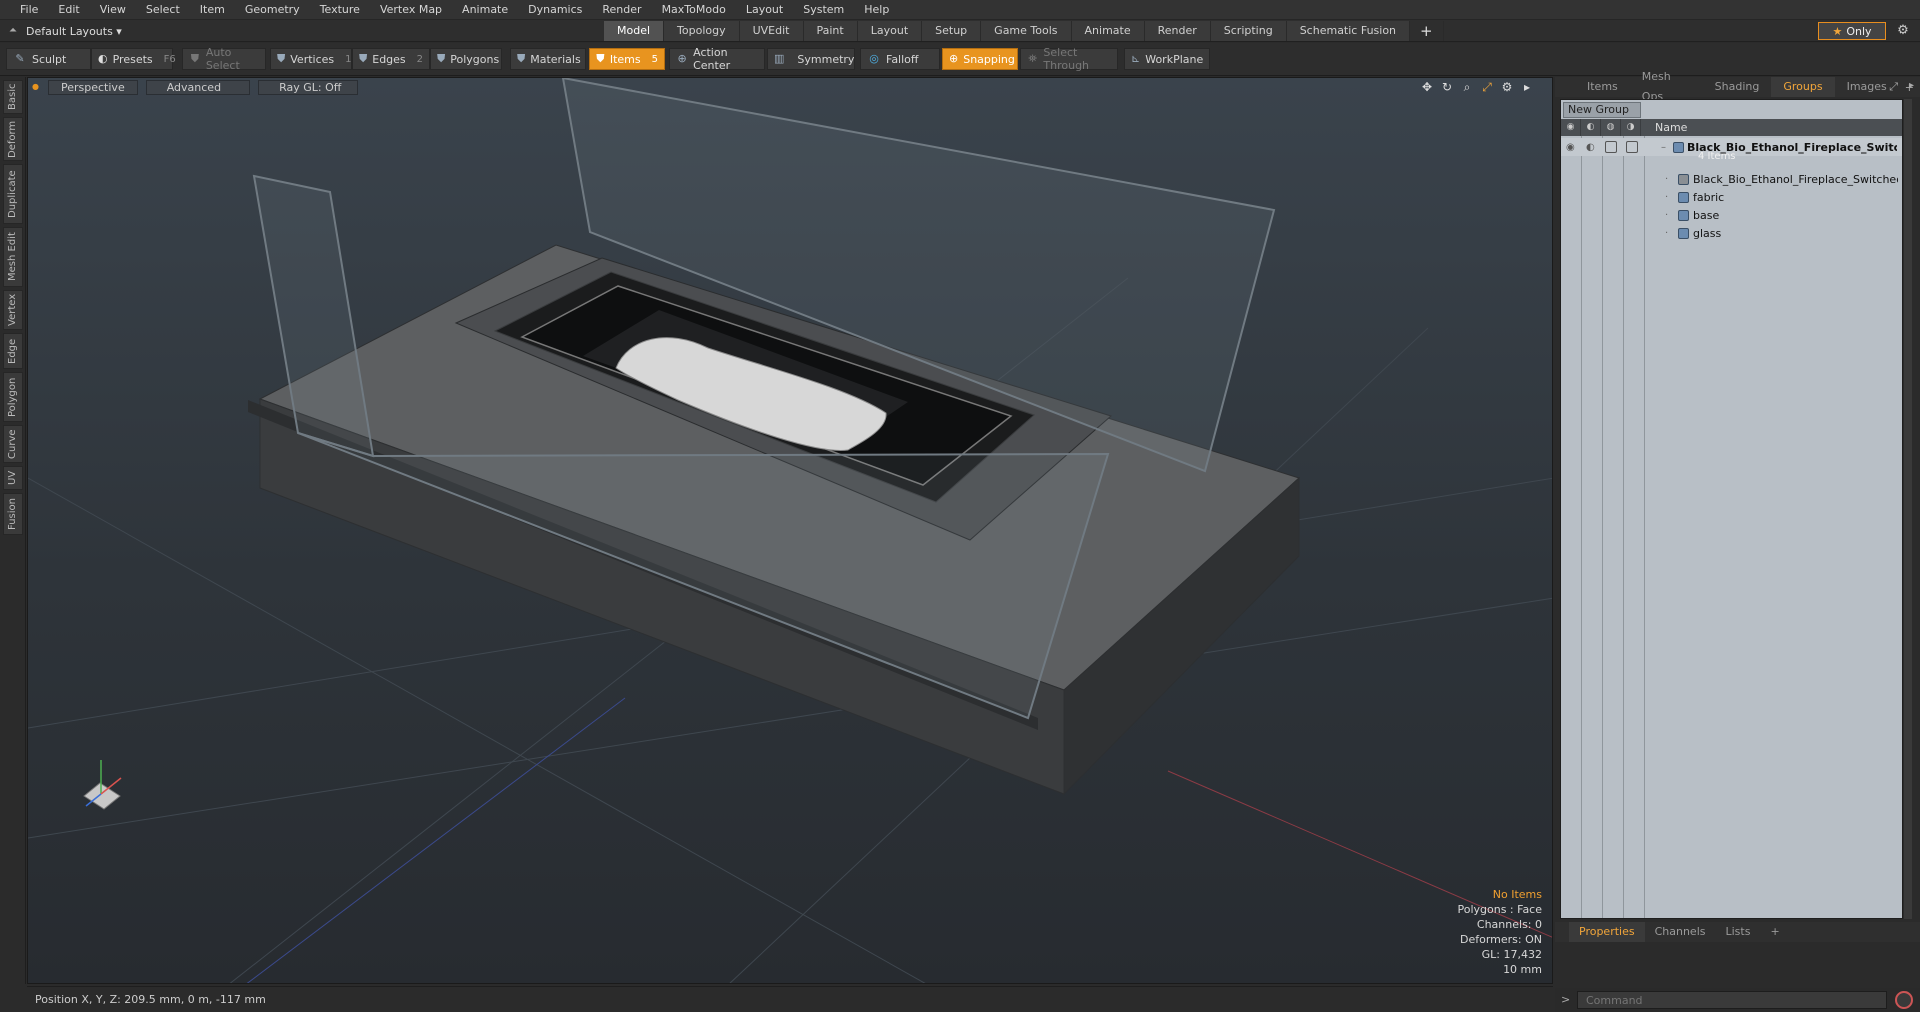 The width and height of the screenshot is (1920, 1012). What do you see at coordinates (1904, 1000) in the screenshot?
I see `command-history-icon` at bounding box center [1904, 1000].